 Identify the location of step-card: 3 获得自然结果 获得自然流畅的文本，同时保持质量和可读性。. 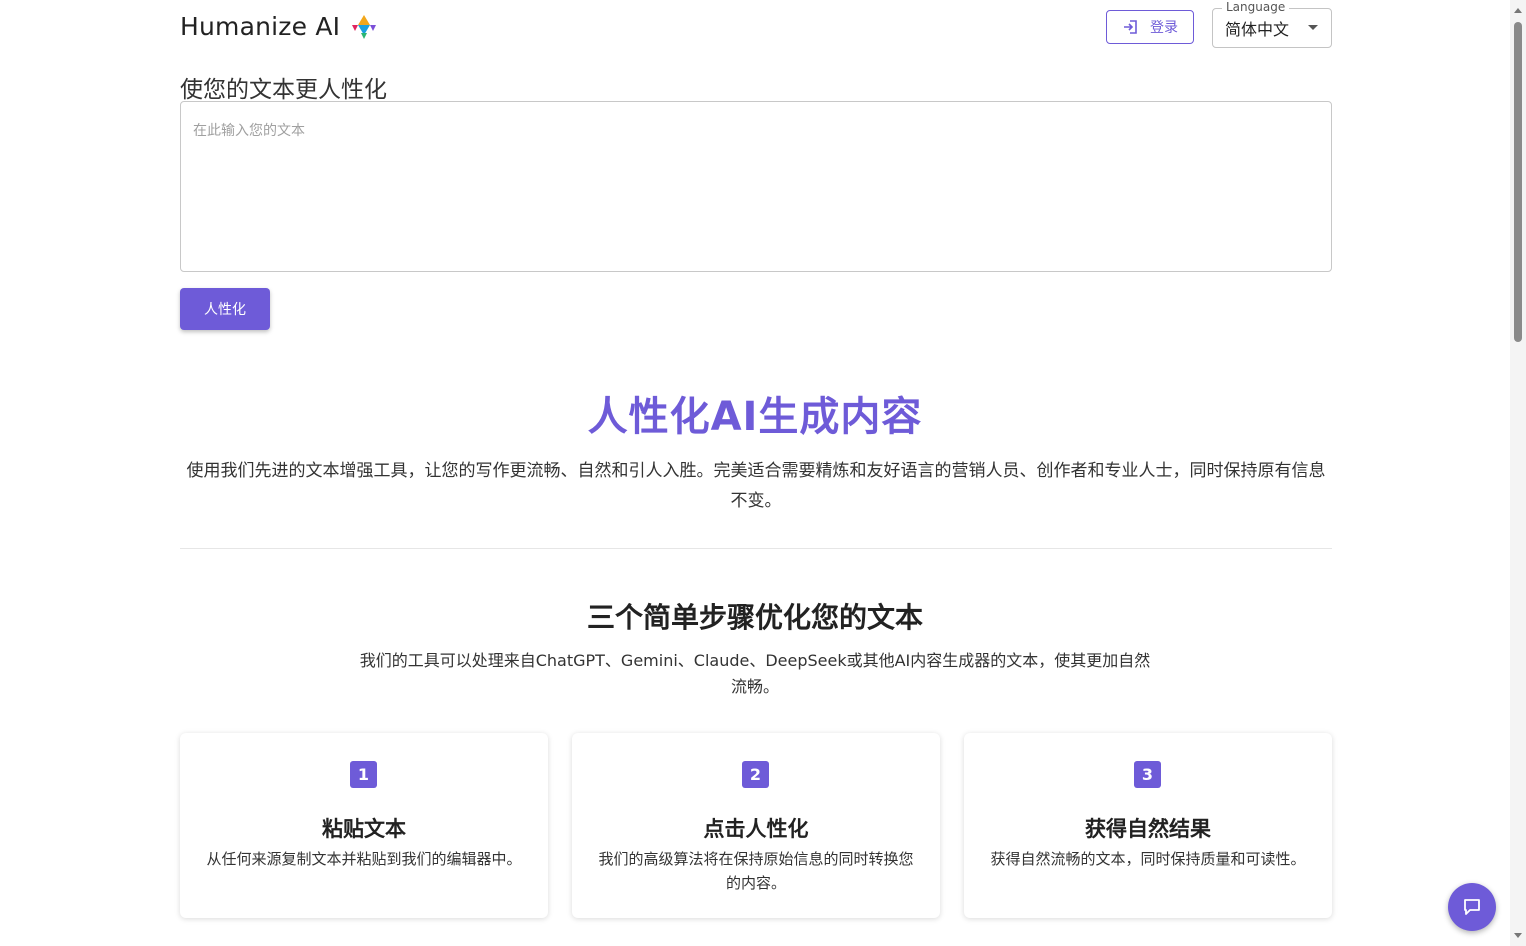
(1148, 825).